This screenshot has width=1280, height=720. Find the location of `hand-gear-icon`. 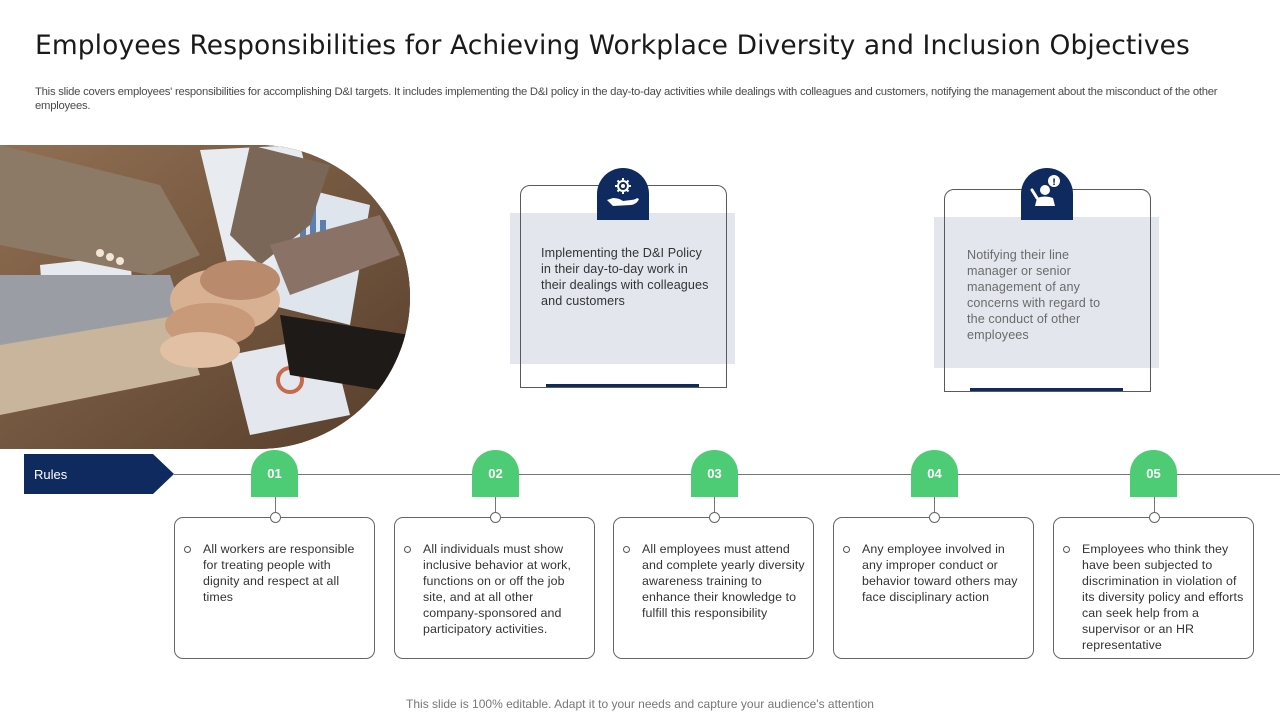

hand-gear-icon is located at coordinates (623, 194).